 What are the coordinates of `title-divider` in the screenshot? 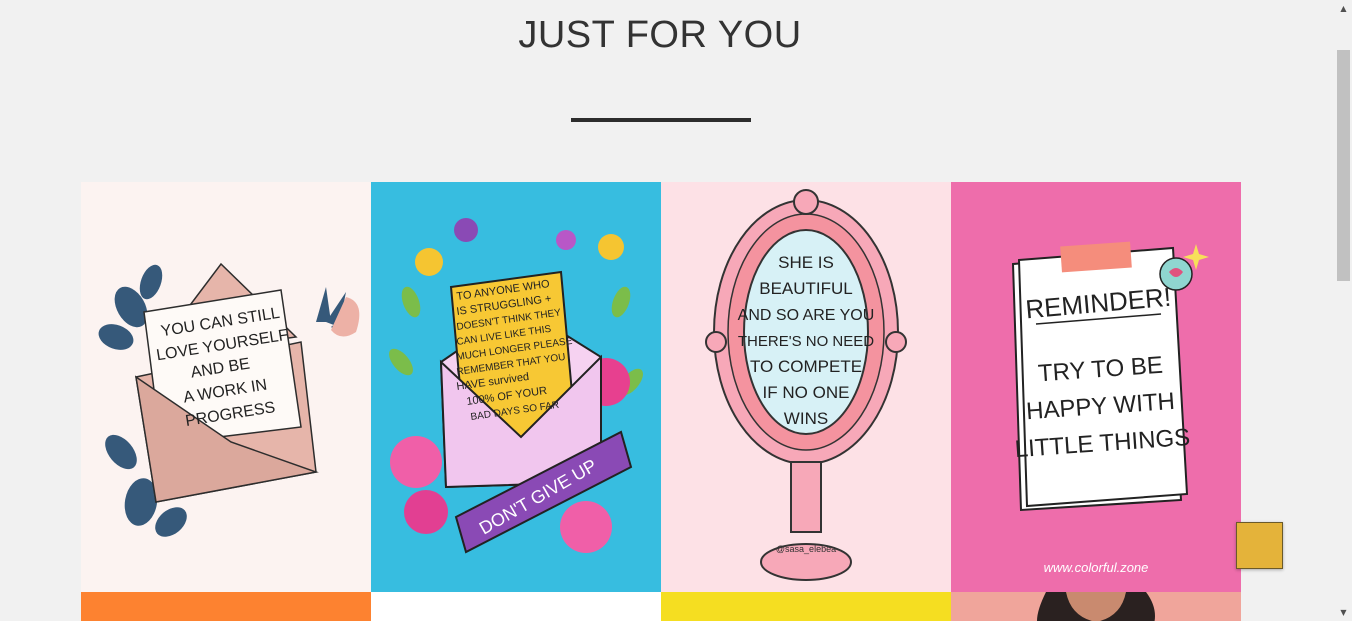 It's located at (661, 120).